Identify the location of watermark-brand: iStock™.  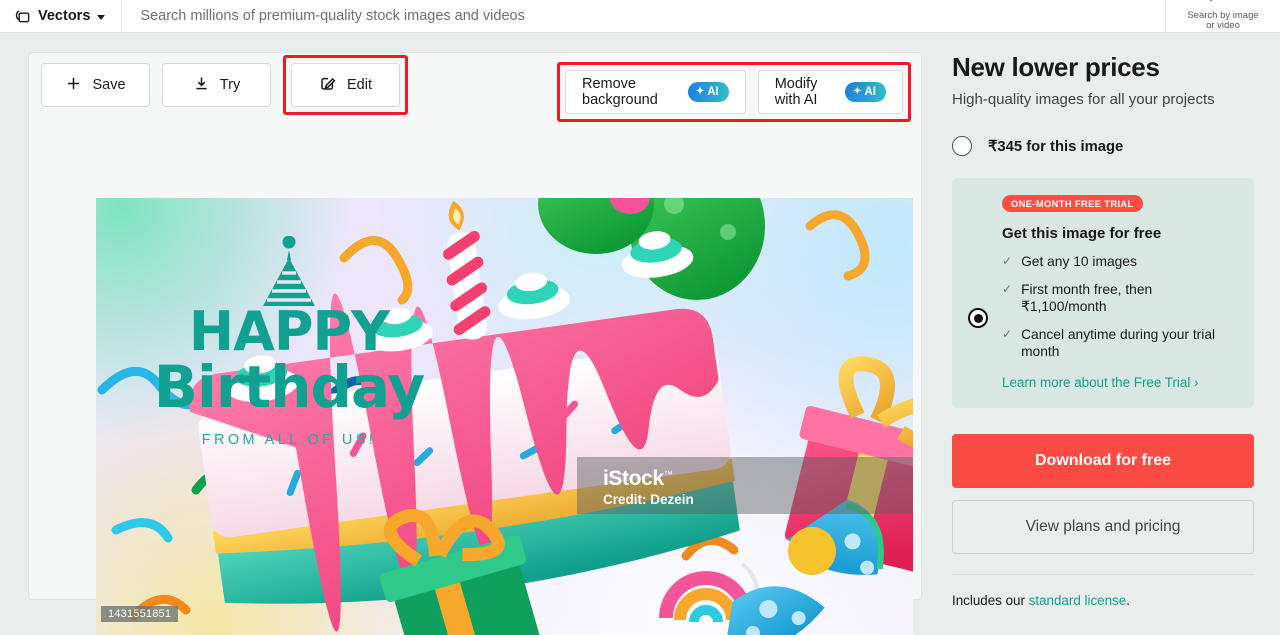
(758, 476).